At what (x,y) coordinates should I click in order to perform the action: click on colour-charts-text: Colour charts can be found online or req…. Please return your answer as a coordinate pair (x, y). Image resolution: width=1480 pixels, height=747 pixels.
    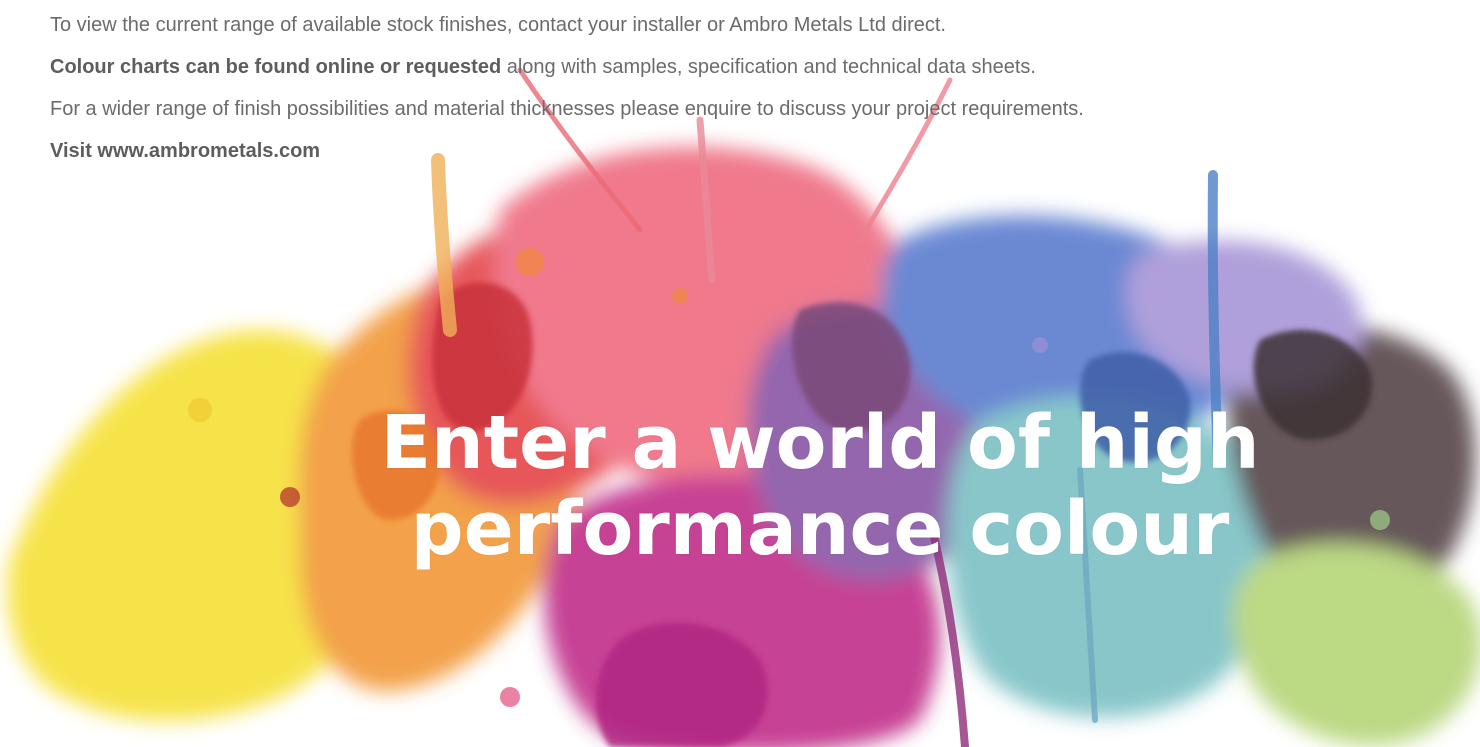
    Looking at the image, I should click on (543, 67).